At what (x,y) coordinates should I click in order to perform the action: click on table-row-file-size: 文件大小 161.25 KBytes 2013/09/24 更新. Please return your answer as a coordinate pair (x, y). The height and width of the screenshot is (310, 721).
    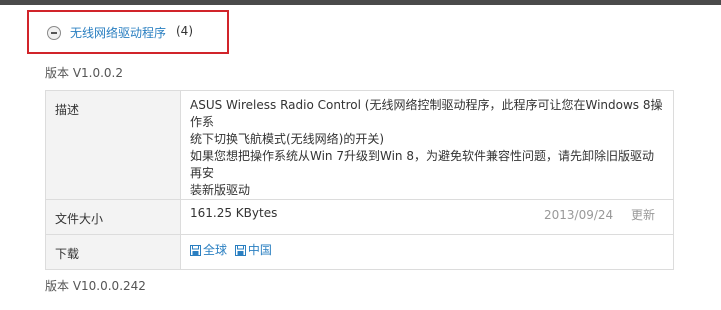
    Looking at the image, I should click on (359, 217).